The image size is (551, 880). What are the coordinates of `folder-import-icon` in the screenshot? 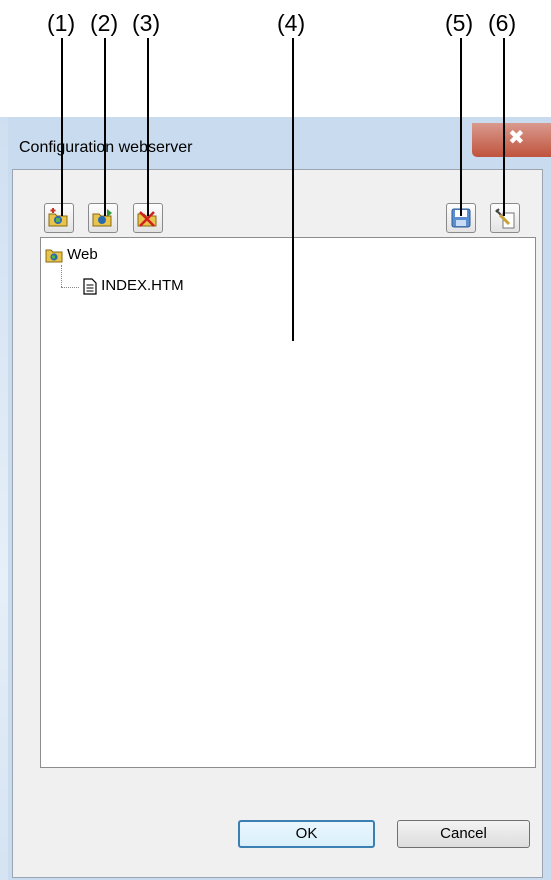 It's located at (102, 218).